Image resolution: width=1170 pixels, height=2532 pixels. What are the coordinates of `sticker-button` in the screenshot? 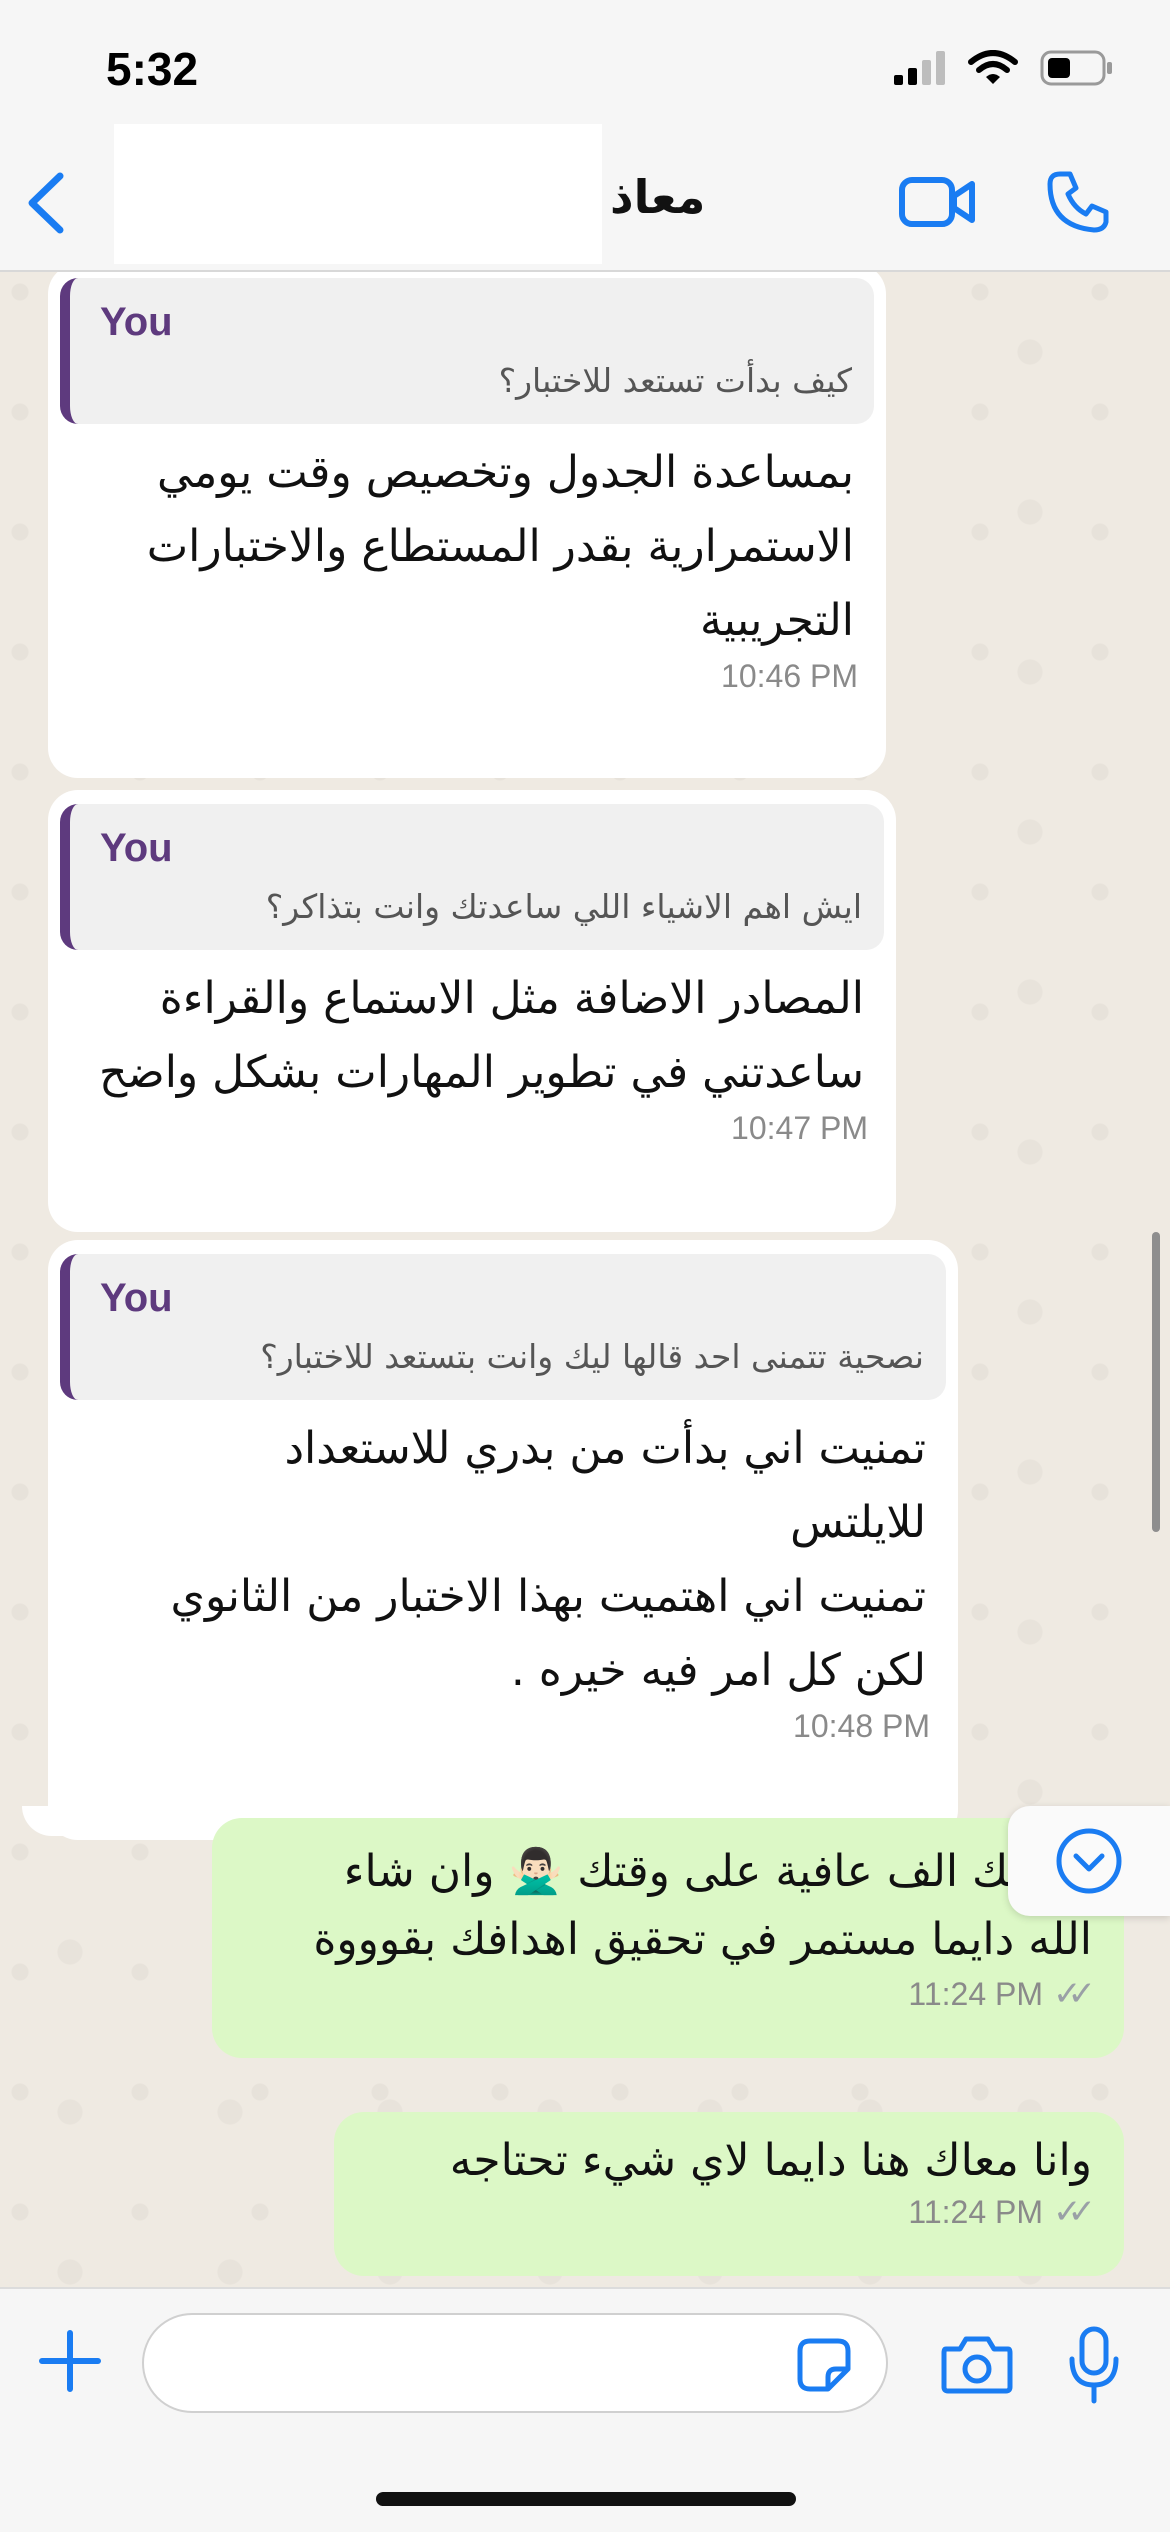 It's located at (824, 2365).